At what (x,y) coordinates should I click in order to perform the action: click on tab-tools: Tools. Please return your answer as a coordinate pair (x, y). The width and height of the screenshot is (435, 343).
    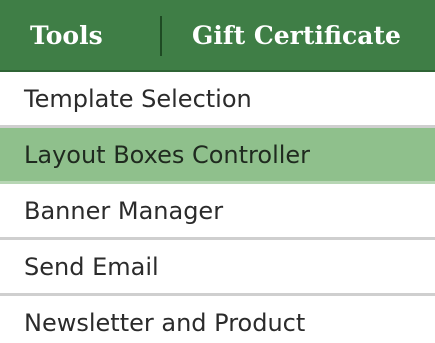
    Looking at the image, I should click on (66, 36).